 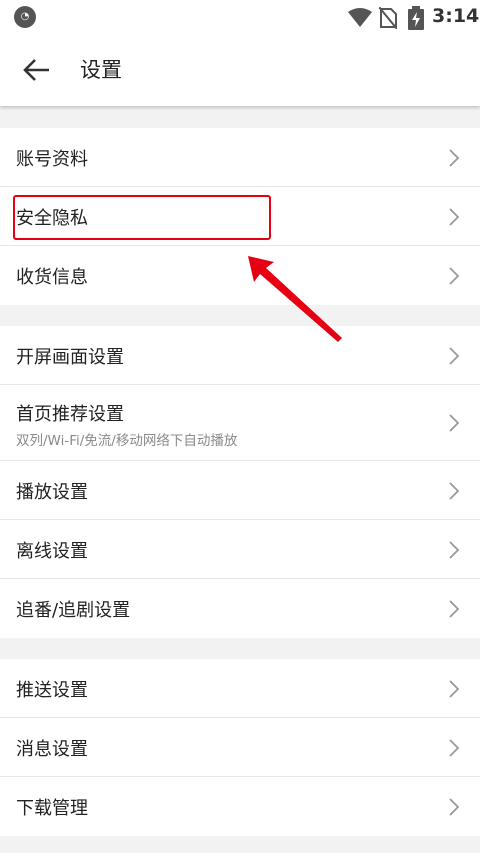 What do you see at coordinates (360, 17) in the screenshot?
I see `wifi-icon` at bounding box center [360, 17].